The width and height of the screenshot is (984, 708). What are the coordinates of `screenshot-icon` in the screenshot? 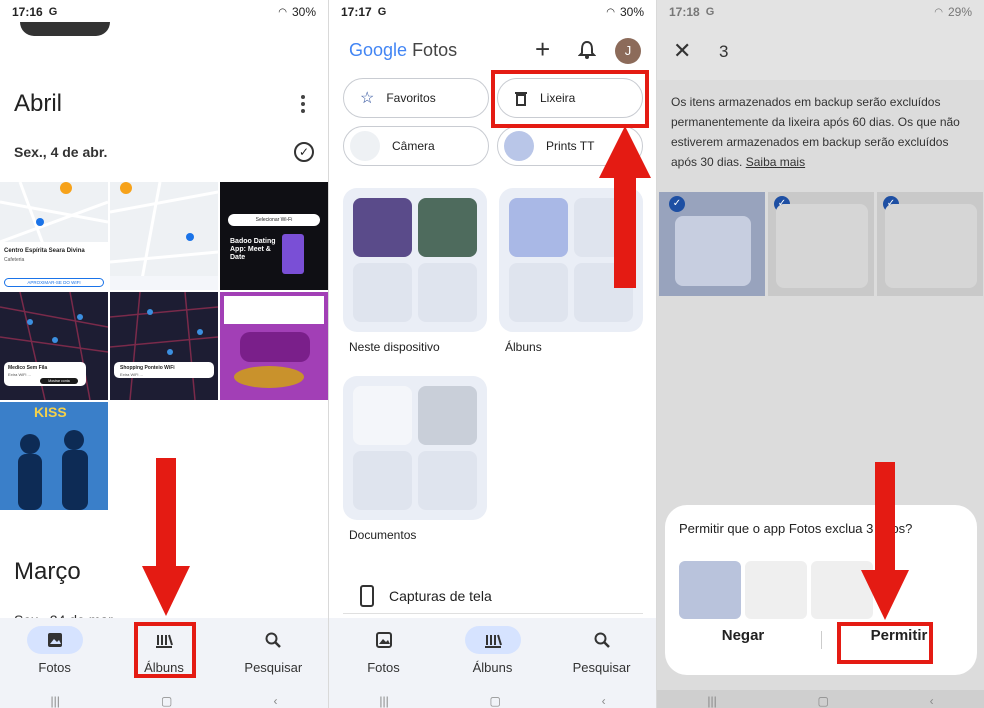 It's located at (367, 595).